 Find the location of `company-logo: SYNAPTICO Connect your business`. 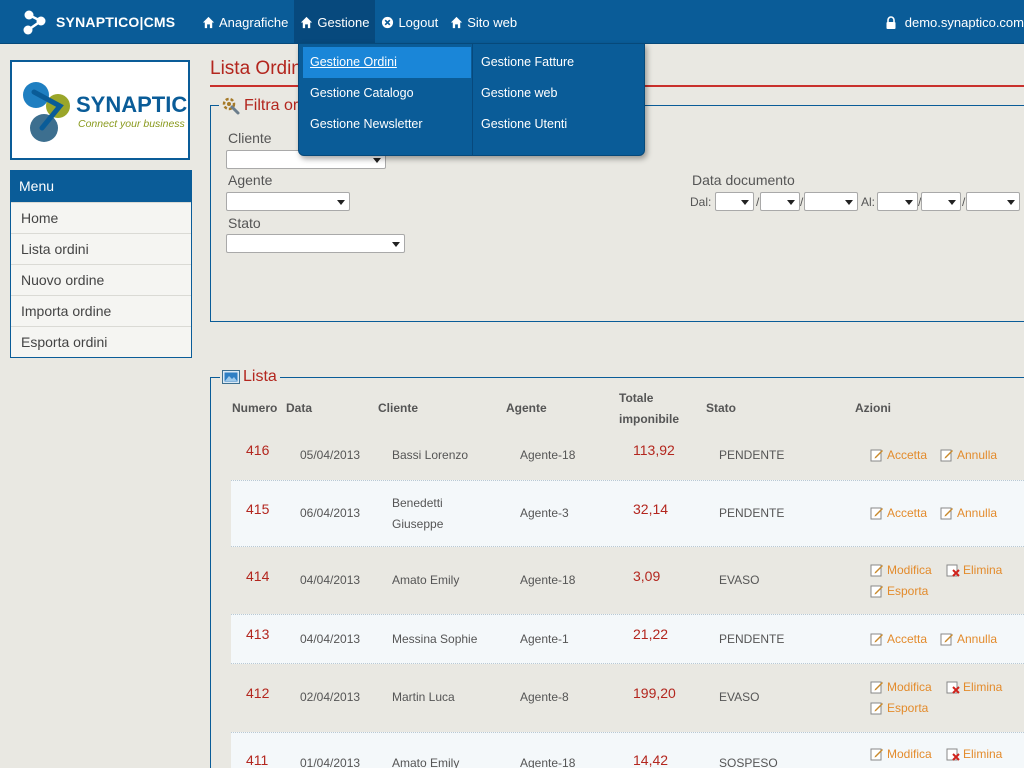

company-logo: SYNAPTICO Connect your business is located at coordinates (100, 110).